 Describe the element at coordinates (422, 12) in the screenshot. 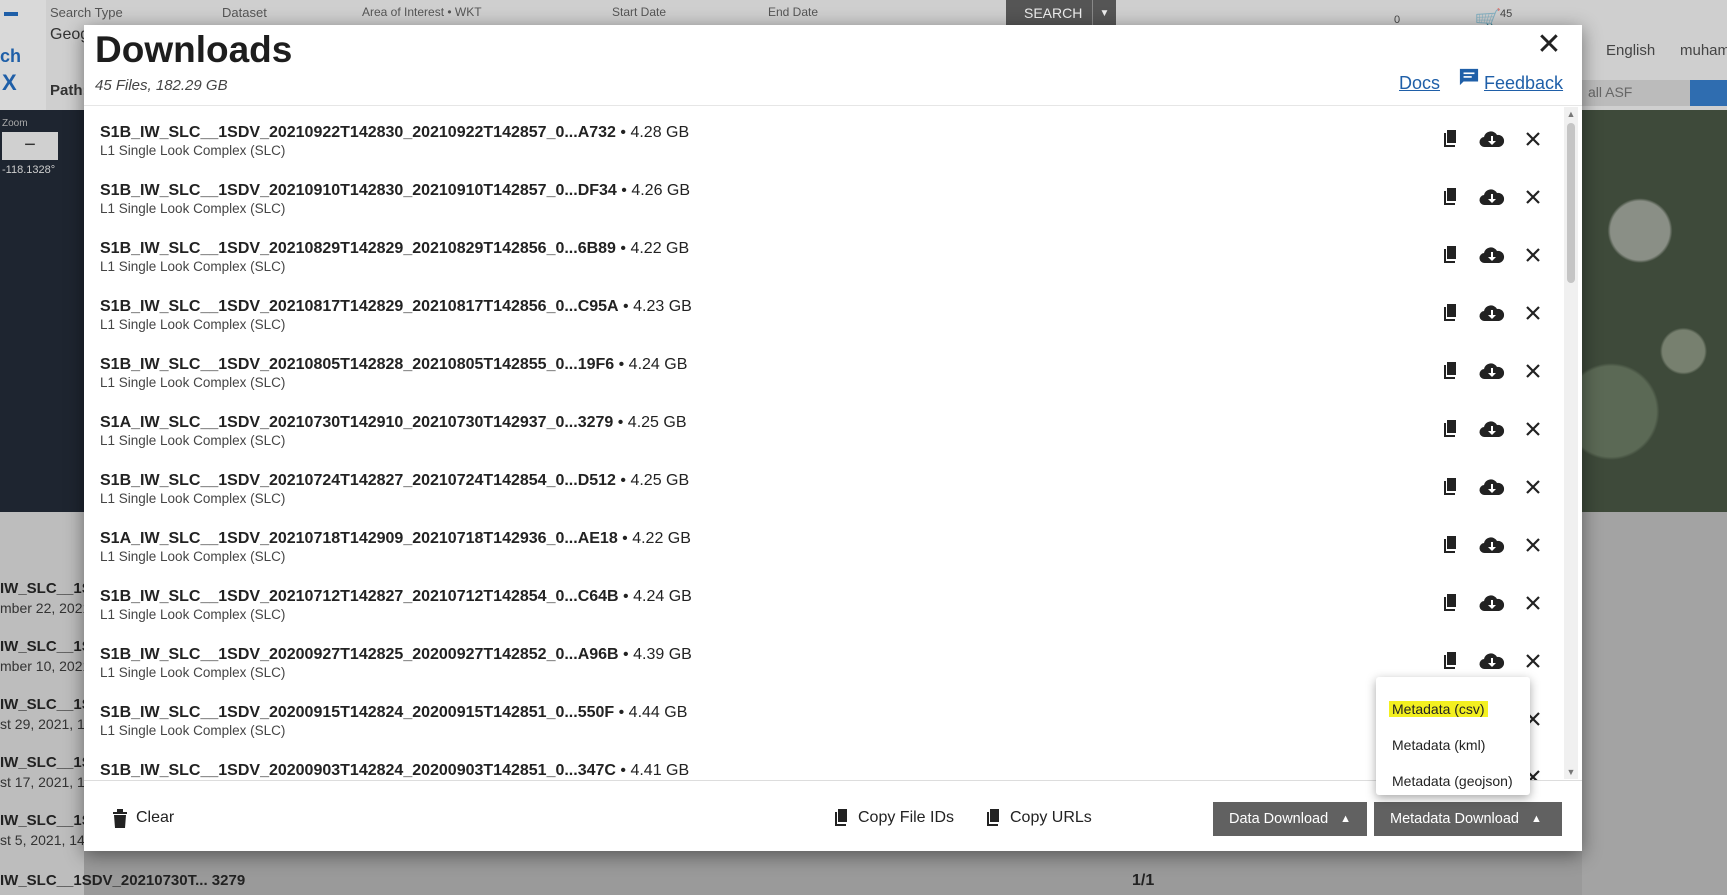

I see `aoi-label: Area of Interest • WKT` at that location.